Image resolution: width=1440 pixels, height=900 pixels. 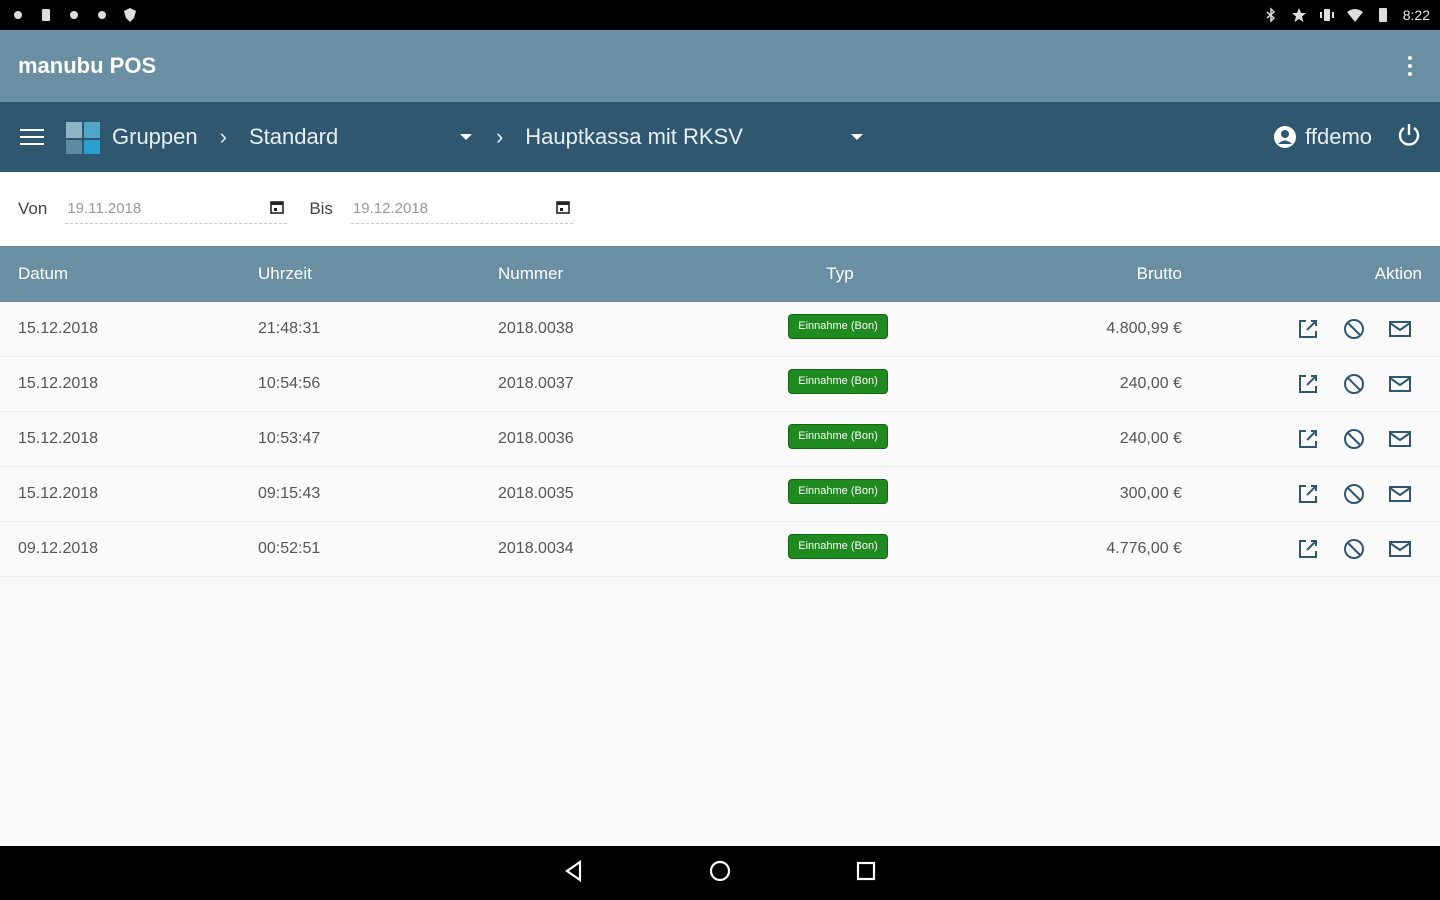 What do you see at coordinates (1144, 548) in the screenshot?
I see `cell-gross: 4.776,00 €` at bounding box center [1144, 548].